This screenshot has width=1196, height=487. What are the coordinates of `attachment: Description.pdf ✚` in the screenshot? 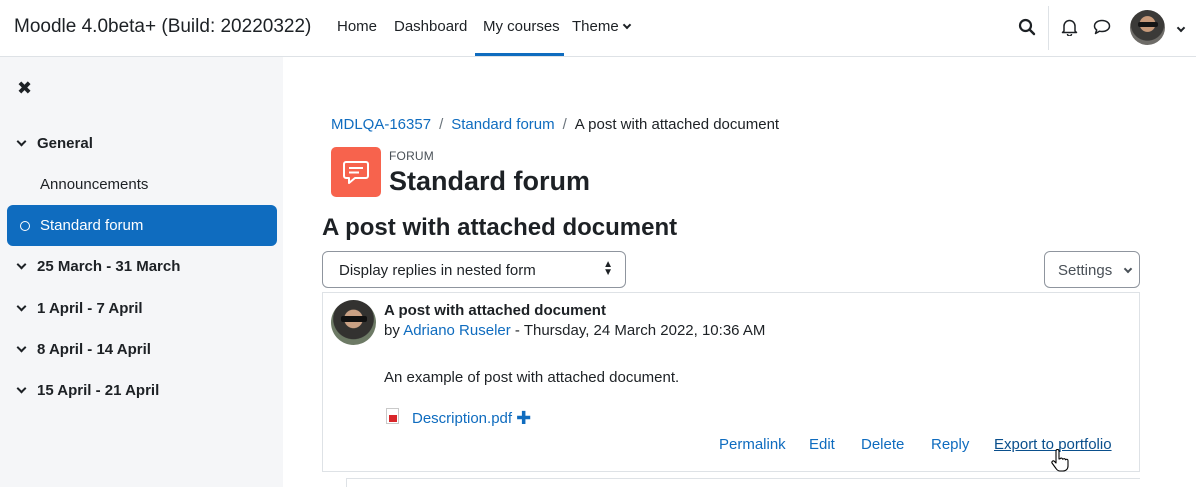 It's located at (457, 417).